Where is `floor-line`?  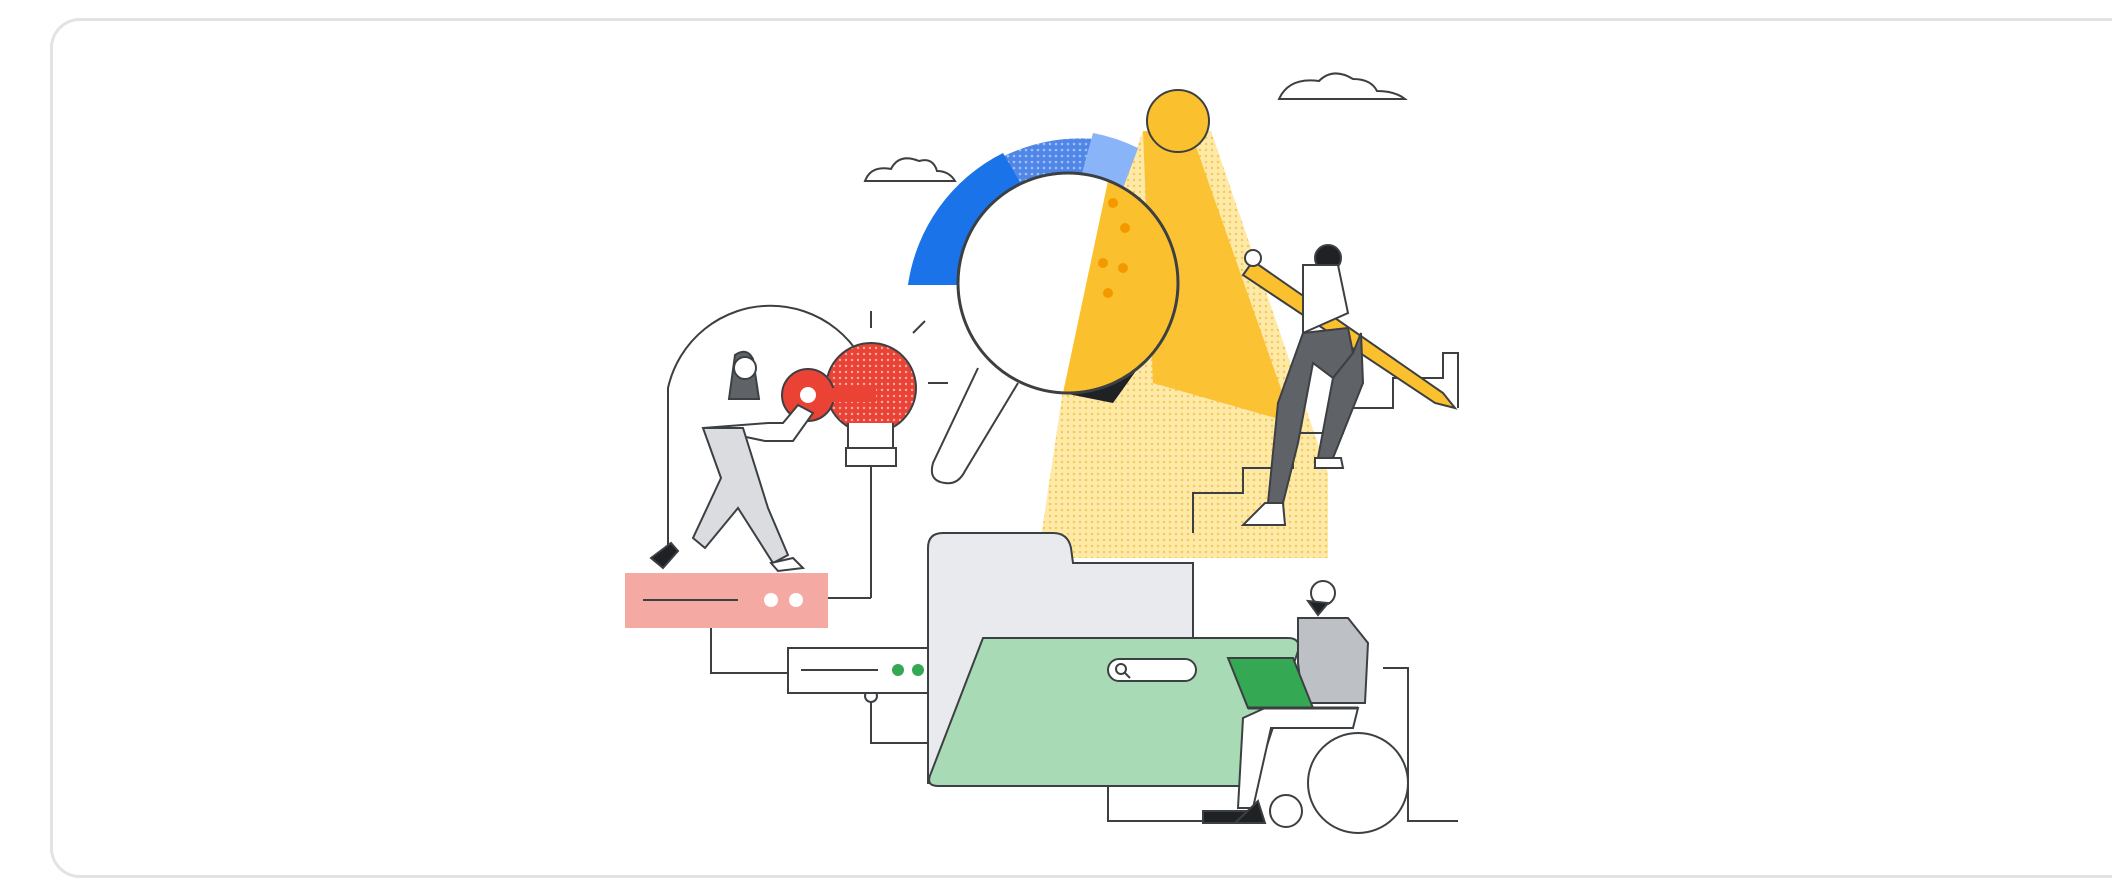
floor-line is located at coordinates (1155, 804).